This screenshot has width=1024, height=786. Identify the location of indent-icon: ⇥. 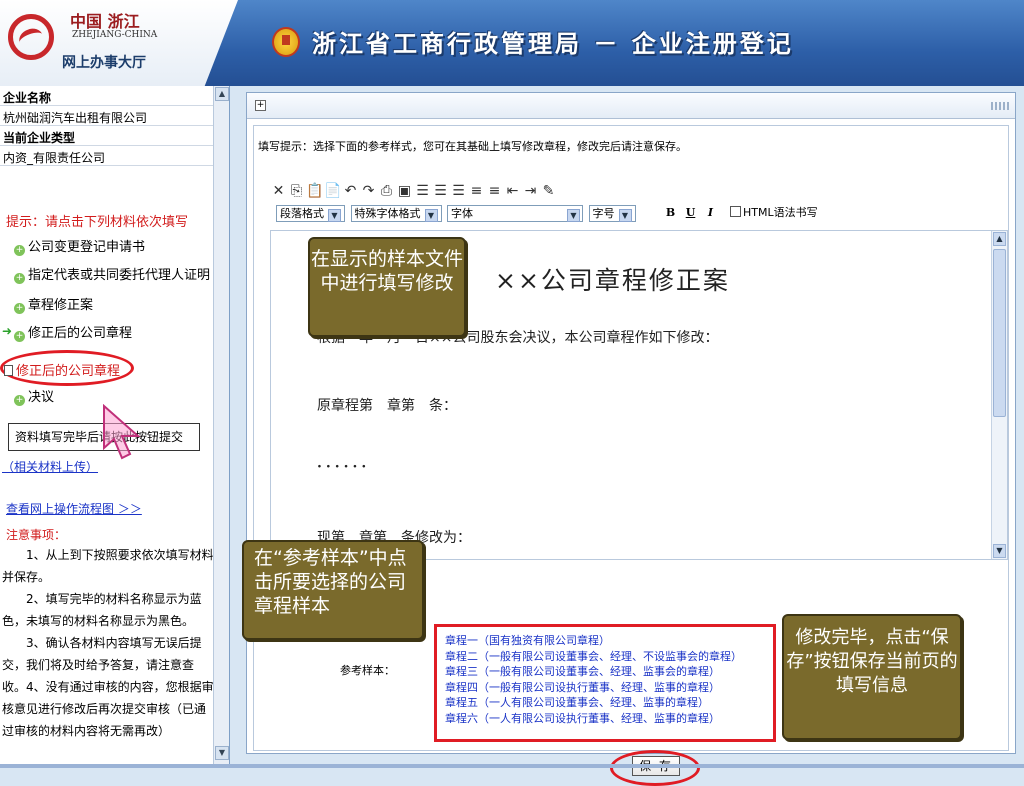
(531, 191).